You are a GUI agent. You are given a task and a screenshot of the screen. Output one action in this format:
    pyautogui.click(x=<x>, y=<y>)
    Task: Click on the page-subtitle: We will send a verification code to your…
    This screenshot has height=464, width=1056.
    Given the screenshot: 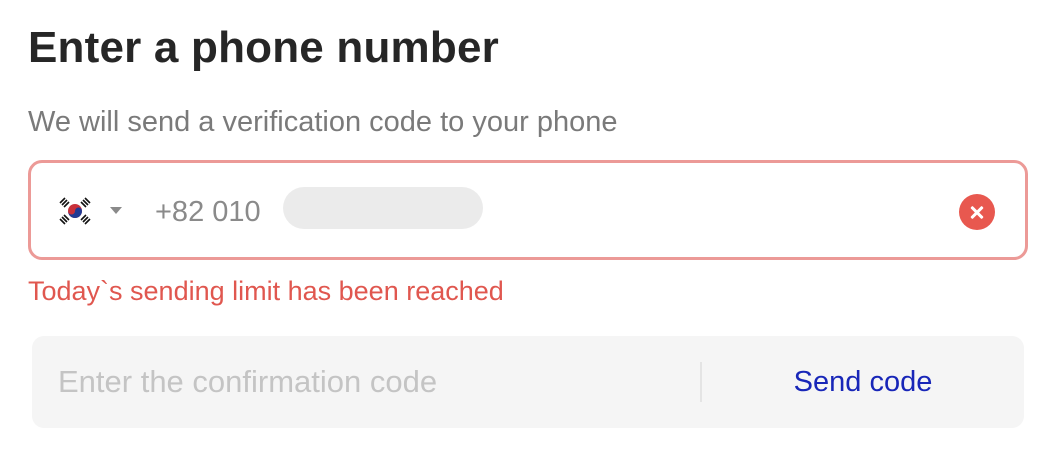 What is the action you would take?
    pyautogui.click(x=323, y=122)
    